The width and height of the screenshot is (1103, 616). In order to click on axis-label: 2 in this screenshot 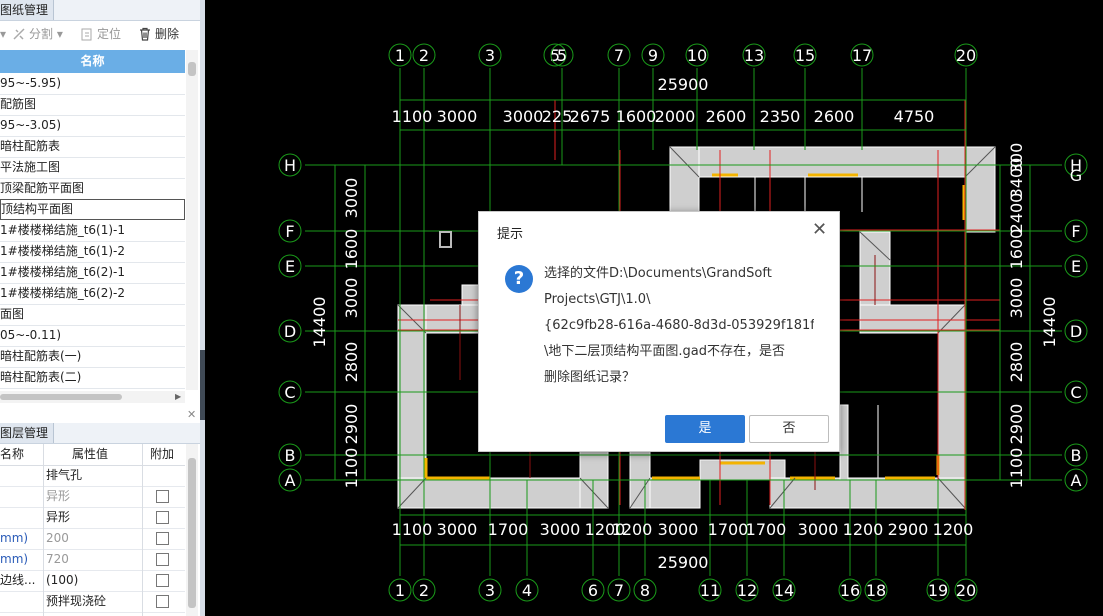, I will do `click(424, 55)`.